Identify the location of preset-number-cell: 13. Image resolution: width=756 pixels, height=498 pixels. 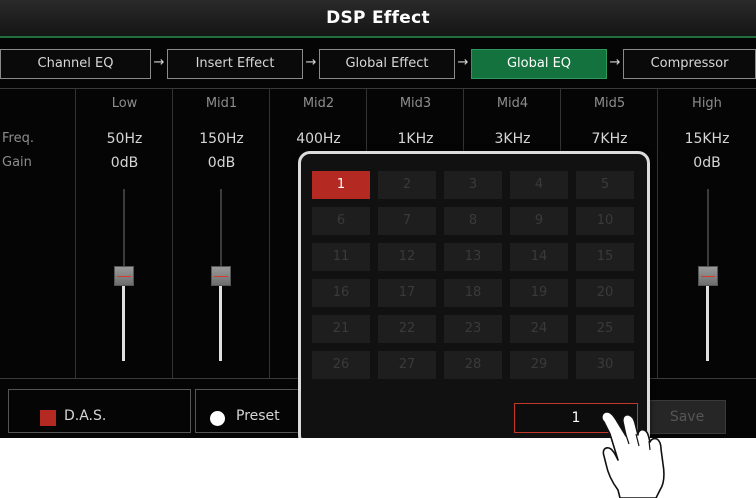
(473, 257).